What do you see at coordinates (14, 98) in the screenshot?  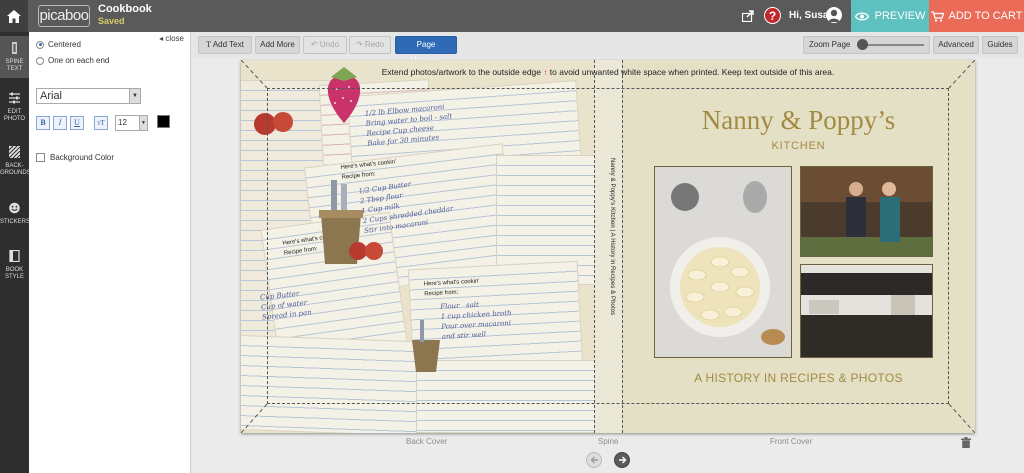 I see `sliders-icon` at bounding box center [14, 98].